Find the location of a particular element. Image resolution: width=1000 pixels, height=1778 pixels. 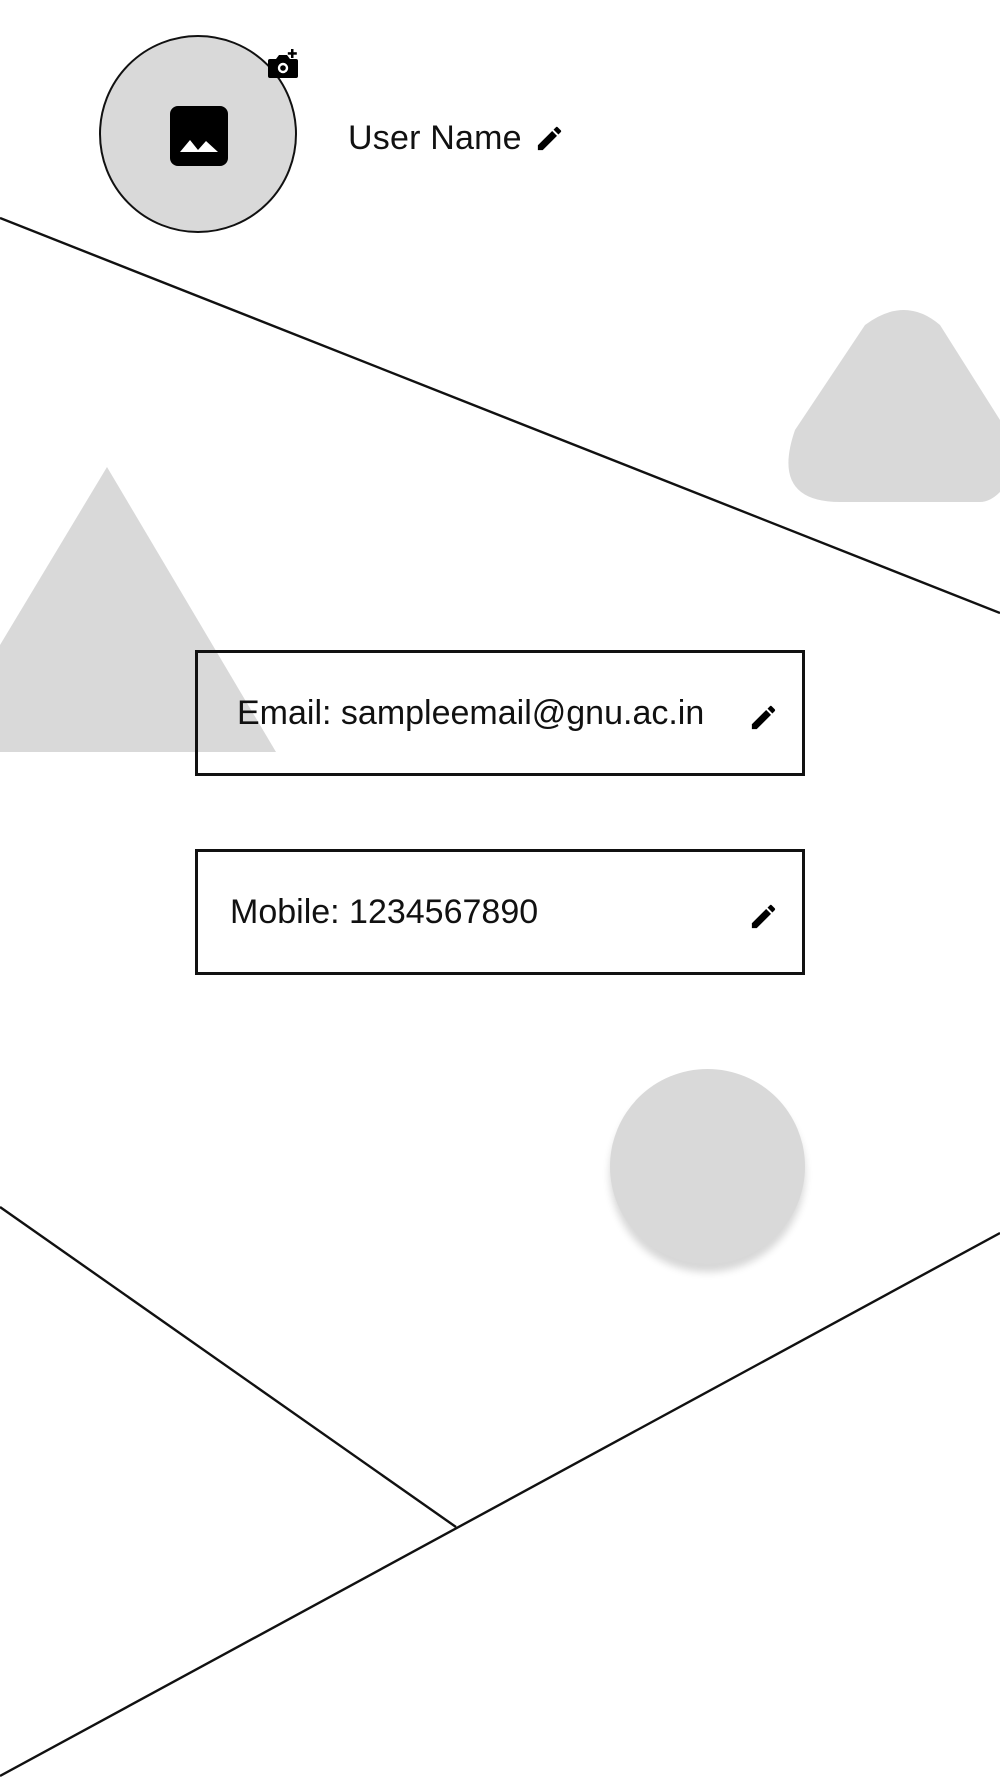

mobile-field: Mobile: 1234567890 is located at coordinates (500, 912).